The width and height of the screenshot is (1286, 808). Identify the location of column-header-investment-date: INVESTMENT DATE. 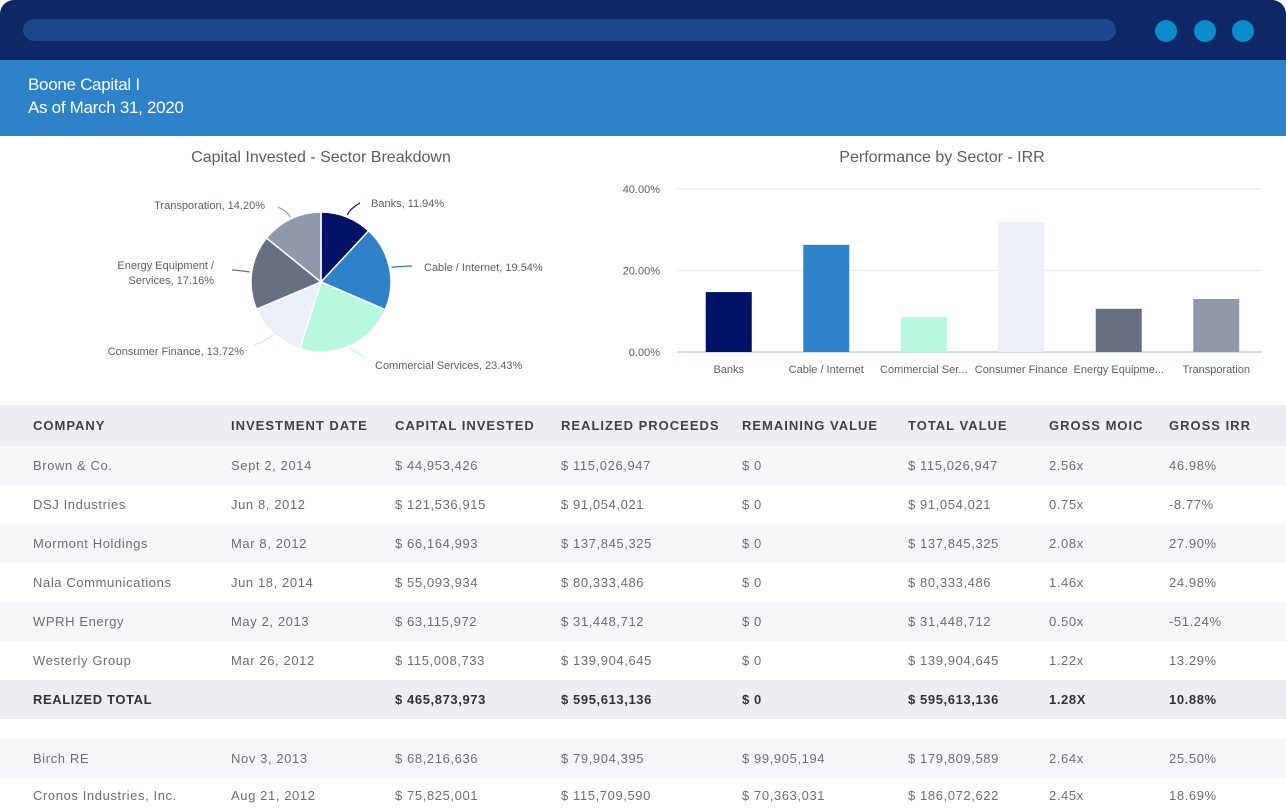
(299, 425).